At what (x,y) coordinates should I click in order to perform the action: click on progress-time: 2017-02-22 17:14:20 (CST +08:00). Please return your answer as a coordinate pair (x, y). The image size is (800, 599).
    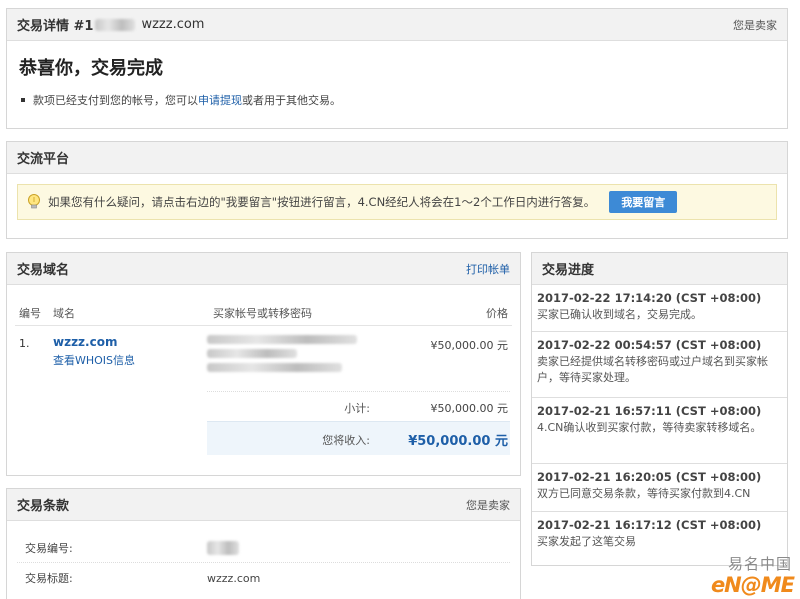
    Looking at the image, I should click on (649, 298).